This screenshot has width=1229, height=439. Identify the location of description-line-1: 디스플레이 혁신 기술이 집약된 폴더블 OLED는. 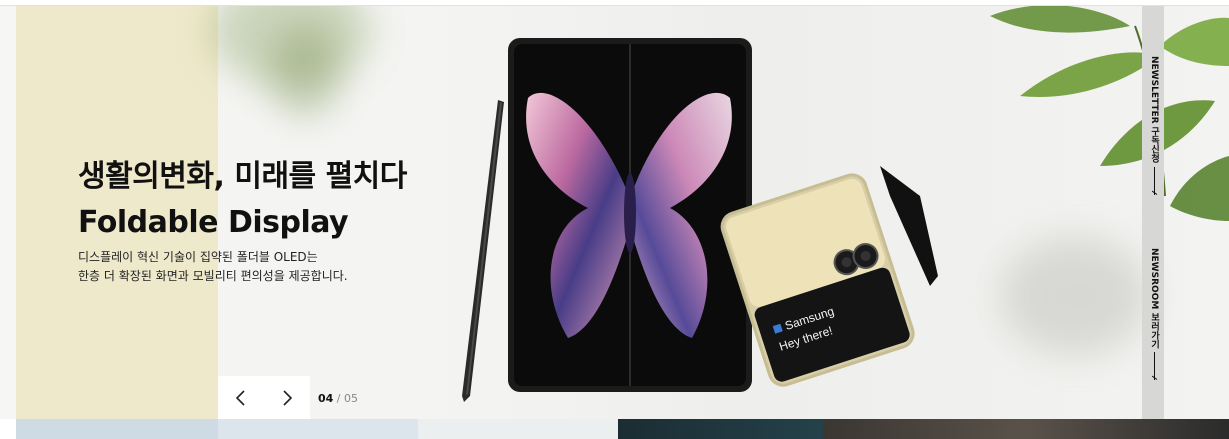
(198, 257).